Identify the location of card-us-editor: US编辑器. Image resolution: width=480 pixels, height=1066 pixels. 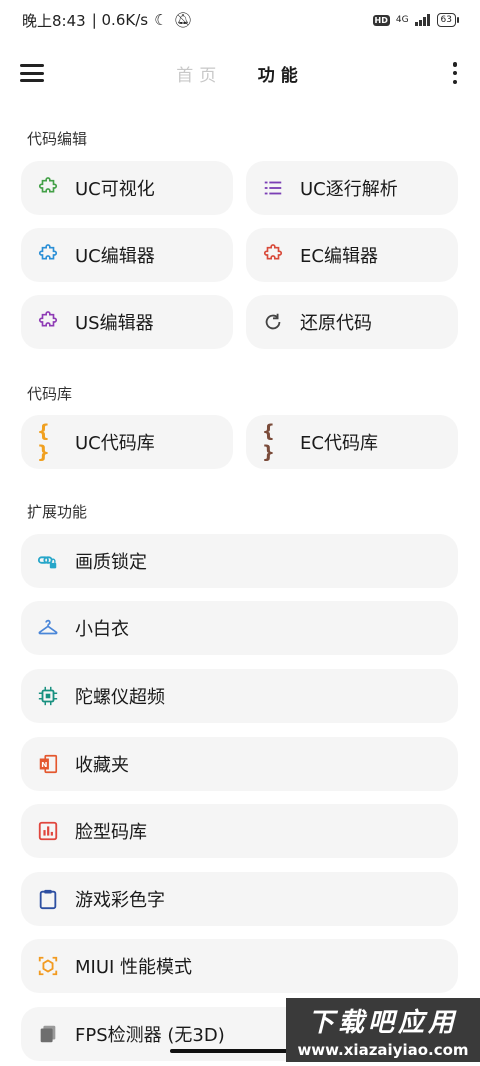
(127, 322).